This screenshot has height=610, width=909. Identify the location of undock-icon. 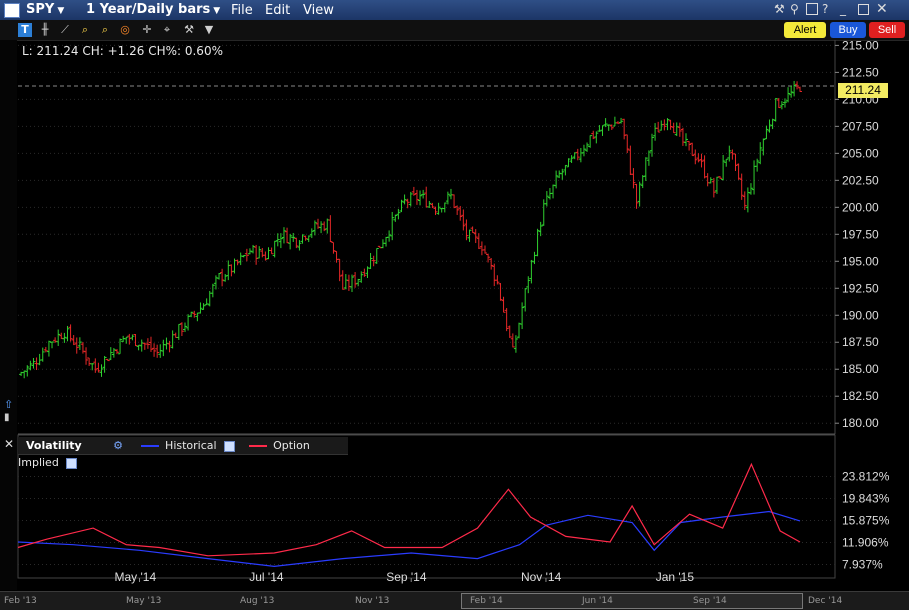
(812, 9).